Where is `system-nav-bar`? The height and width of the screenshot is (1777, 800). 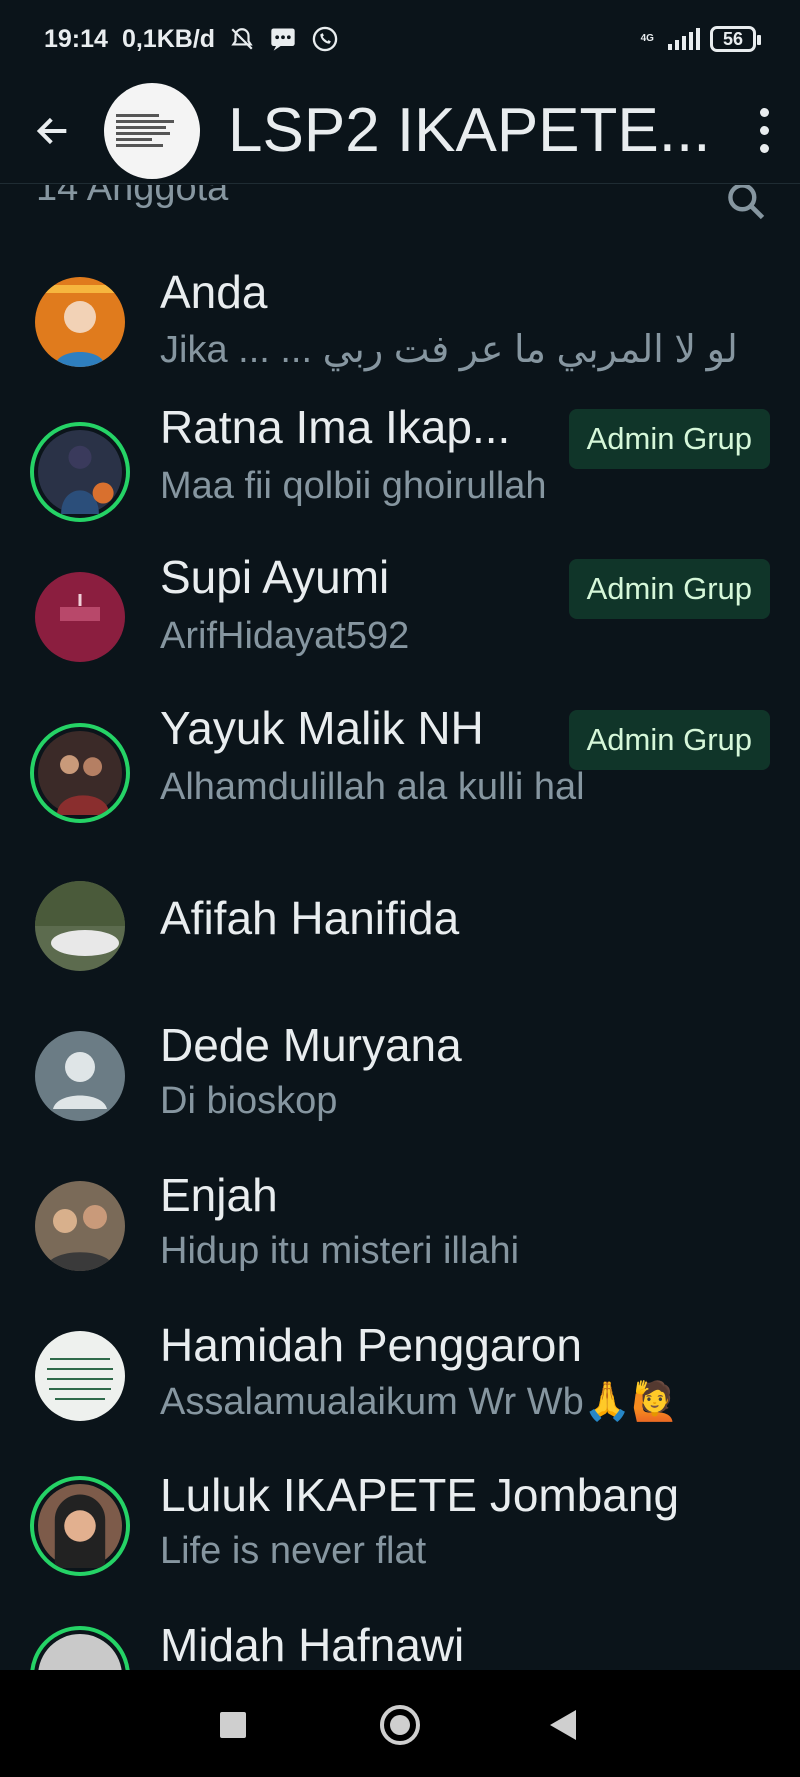
system-nav-bar is located at coordinates (400, 1723).